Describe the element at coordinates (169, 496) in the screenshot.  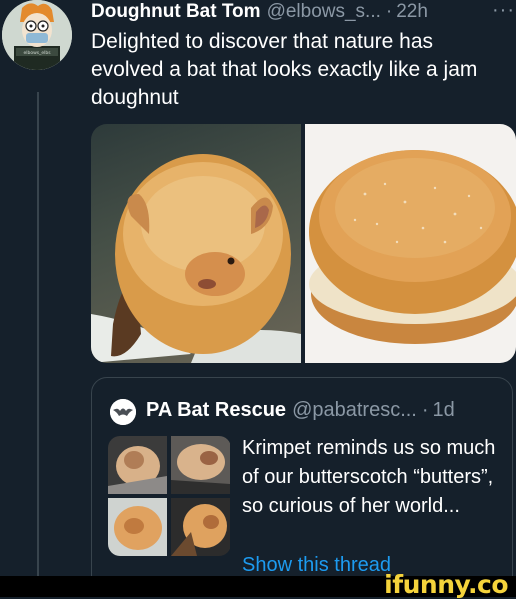
I see `quoted-media-grid` at that location.